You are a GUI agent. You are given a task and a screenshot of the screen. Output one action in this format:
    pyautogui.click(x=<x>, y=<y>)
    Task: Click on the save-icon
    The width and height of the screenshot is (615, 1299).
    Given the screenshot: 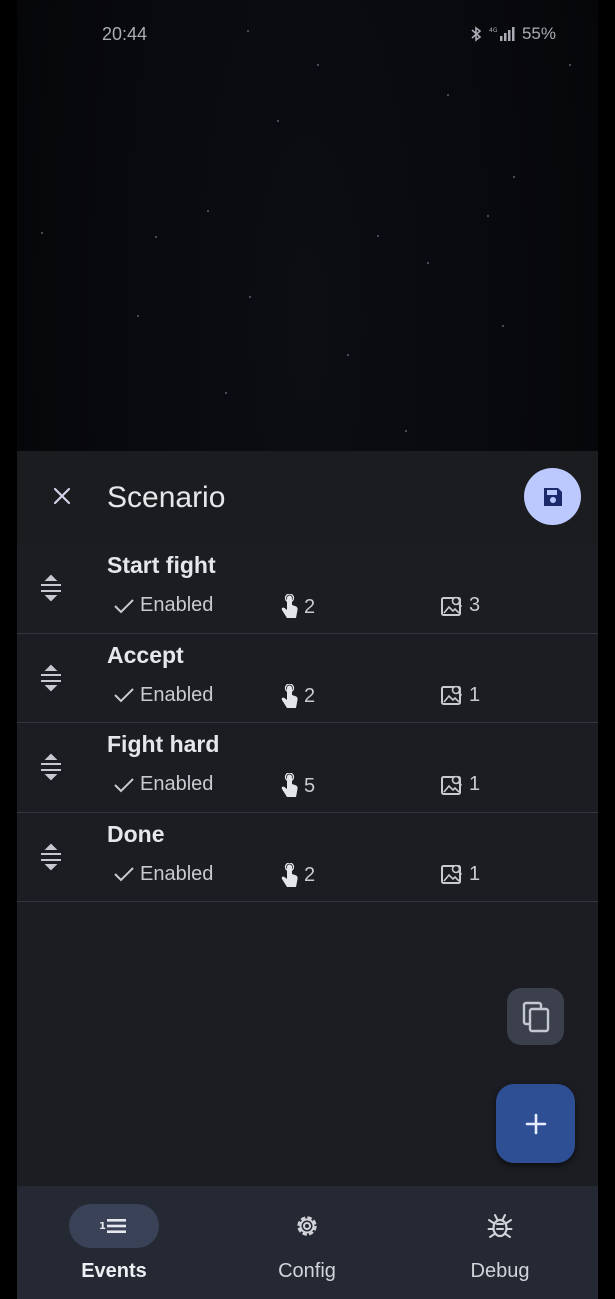 What is the action you would take?
    pyautogui.click(x=552, y=496)
    